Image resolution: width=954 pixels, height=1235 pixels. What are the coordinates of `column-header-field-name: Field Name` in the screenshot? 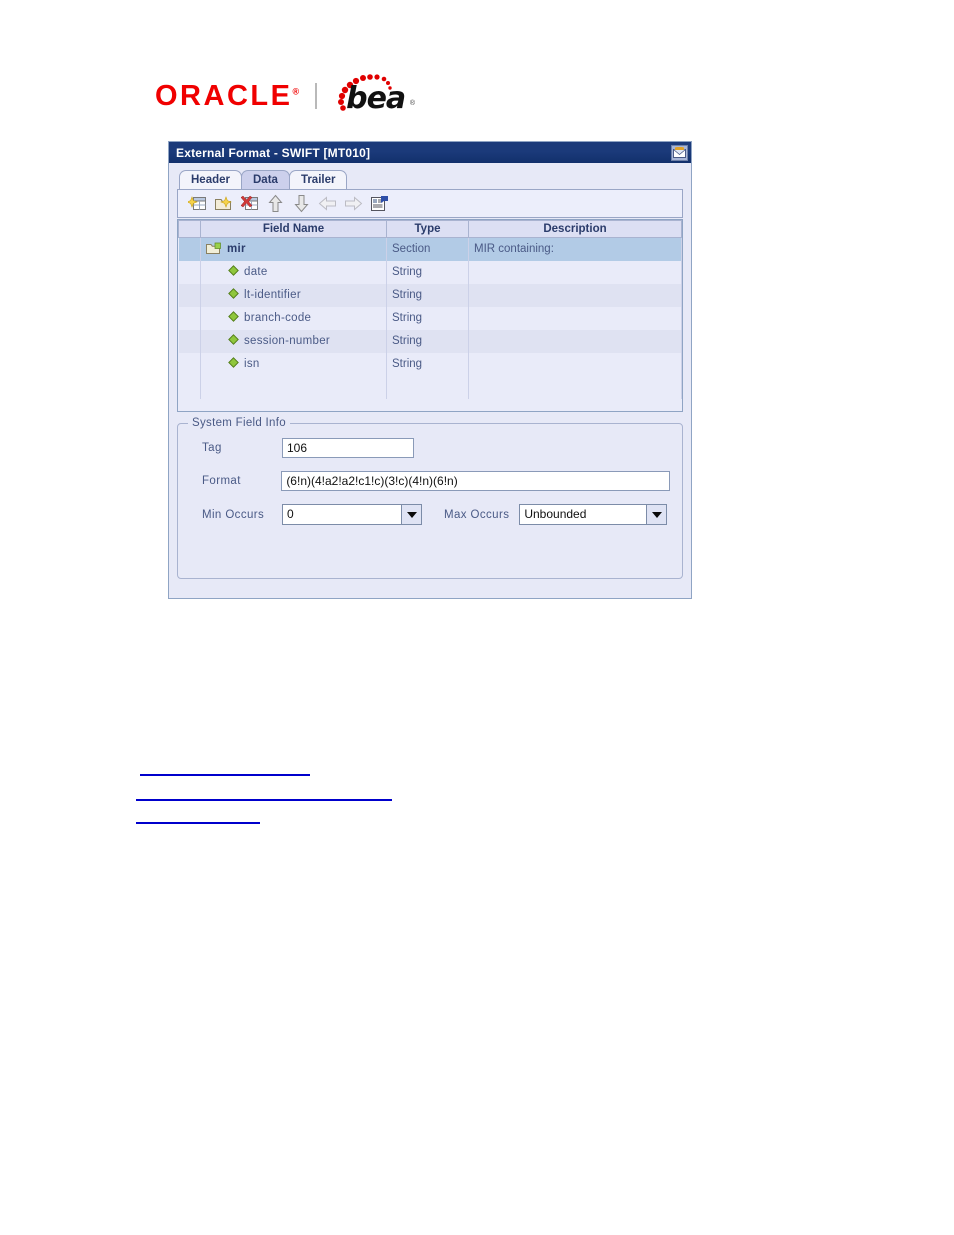 It's located at (293, 229).